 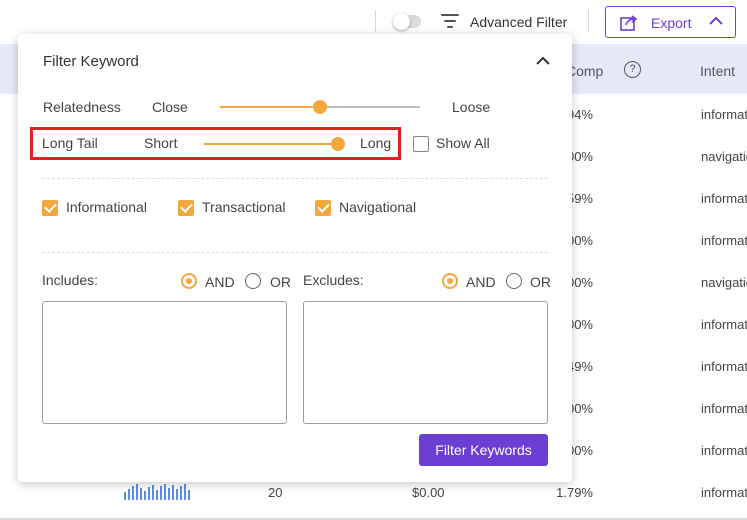 I want to click on informational-checkbox, so click(x=50, y=208).